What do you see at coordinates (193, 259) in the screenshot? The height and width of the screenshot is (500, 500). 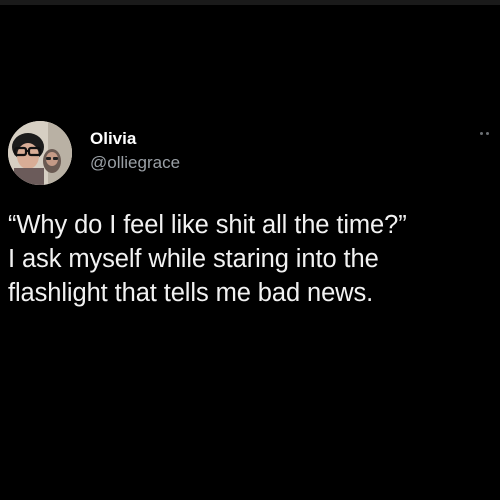 I see `tweet-text-line: I ask myself while staring into the` at bounding box center [193, 259].